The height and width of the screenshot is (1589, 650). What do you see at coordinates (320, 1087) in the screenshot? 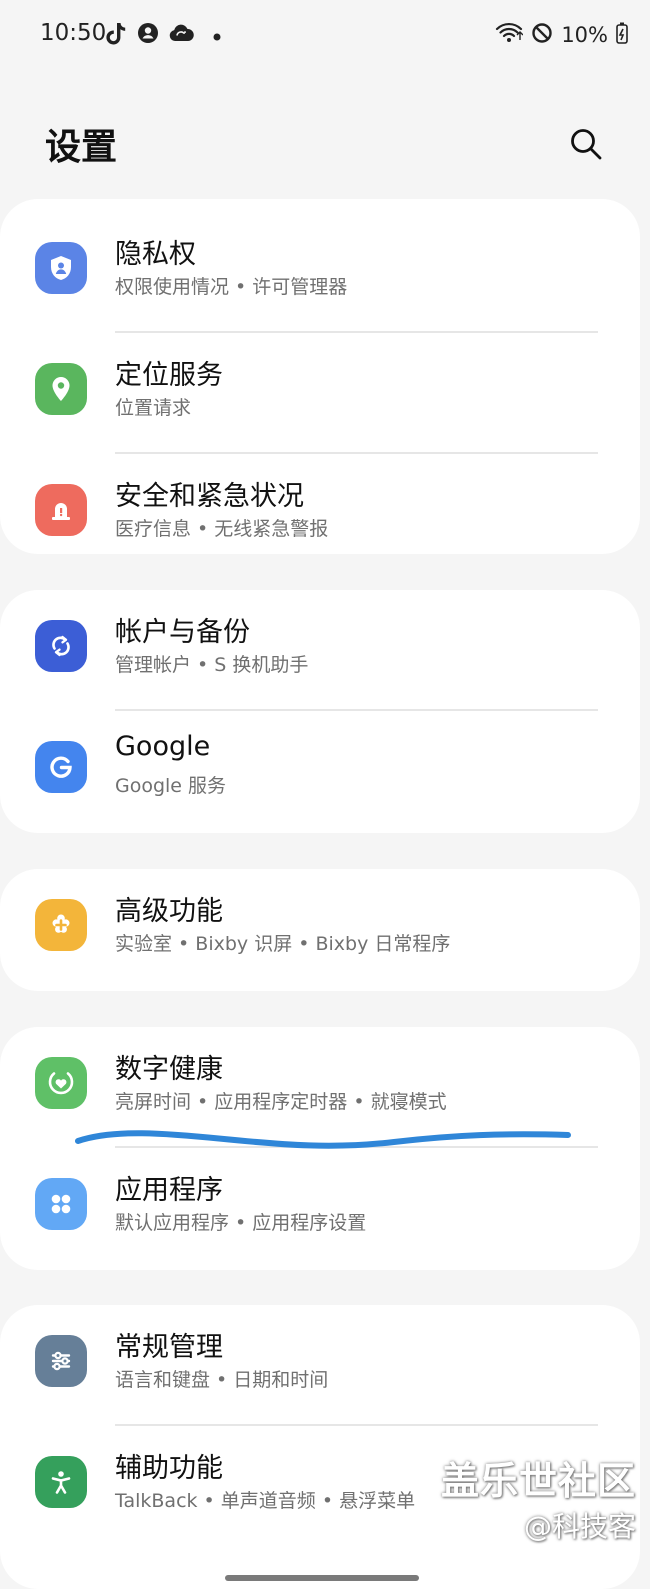
I see `settings-item-digital-wellbeing: 数字健康 亮屏时间 • 应用程序定时器 • 就寝模式` at bounding box center [320, 1087].